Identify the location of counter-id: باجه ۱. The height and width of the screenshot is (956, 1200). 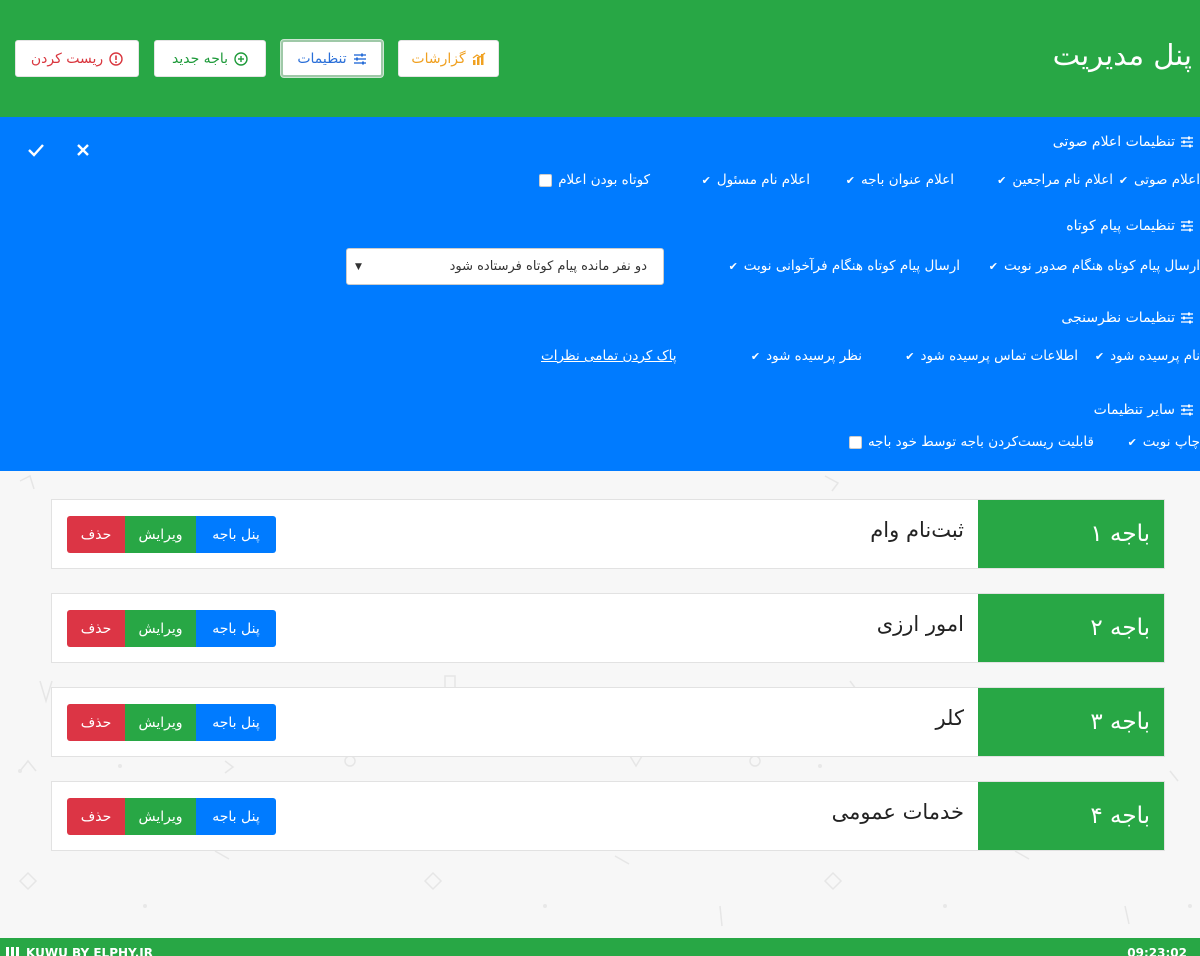
(1071, 534).